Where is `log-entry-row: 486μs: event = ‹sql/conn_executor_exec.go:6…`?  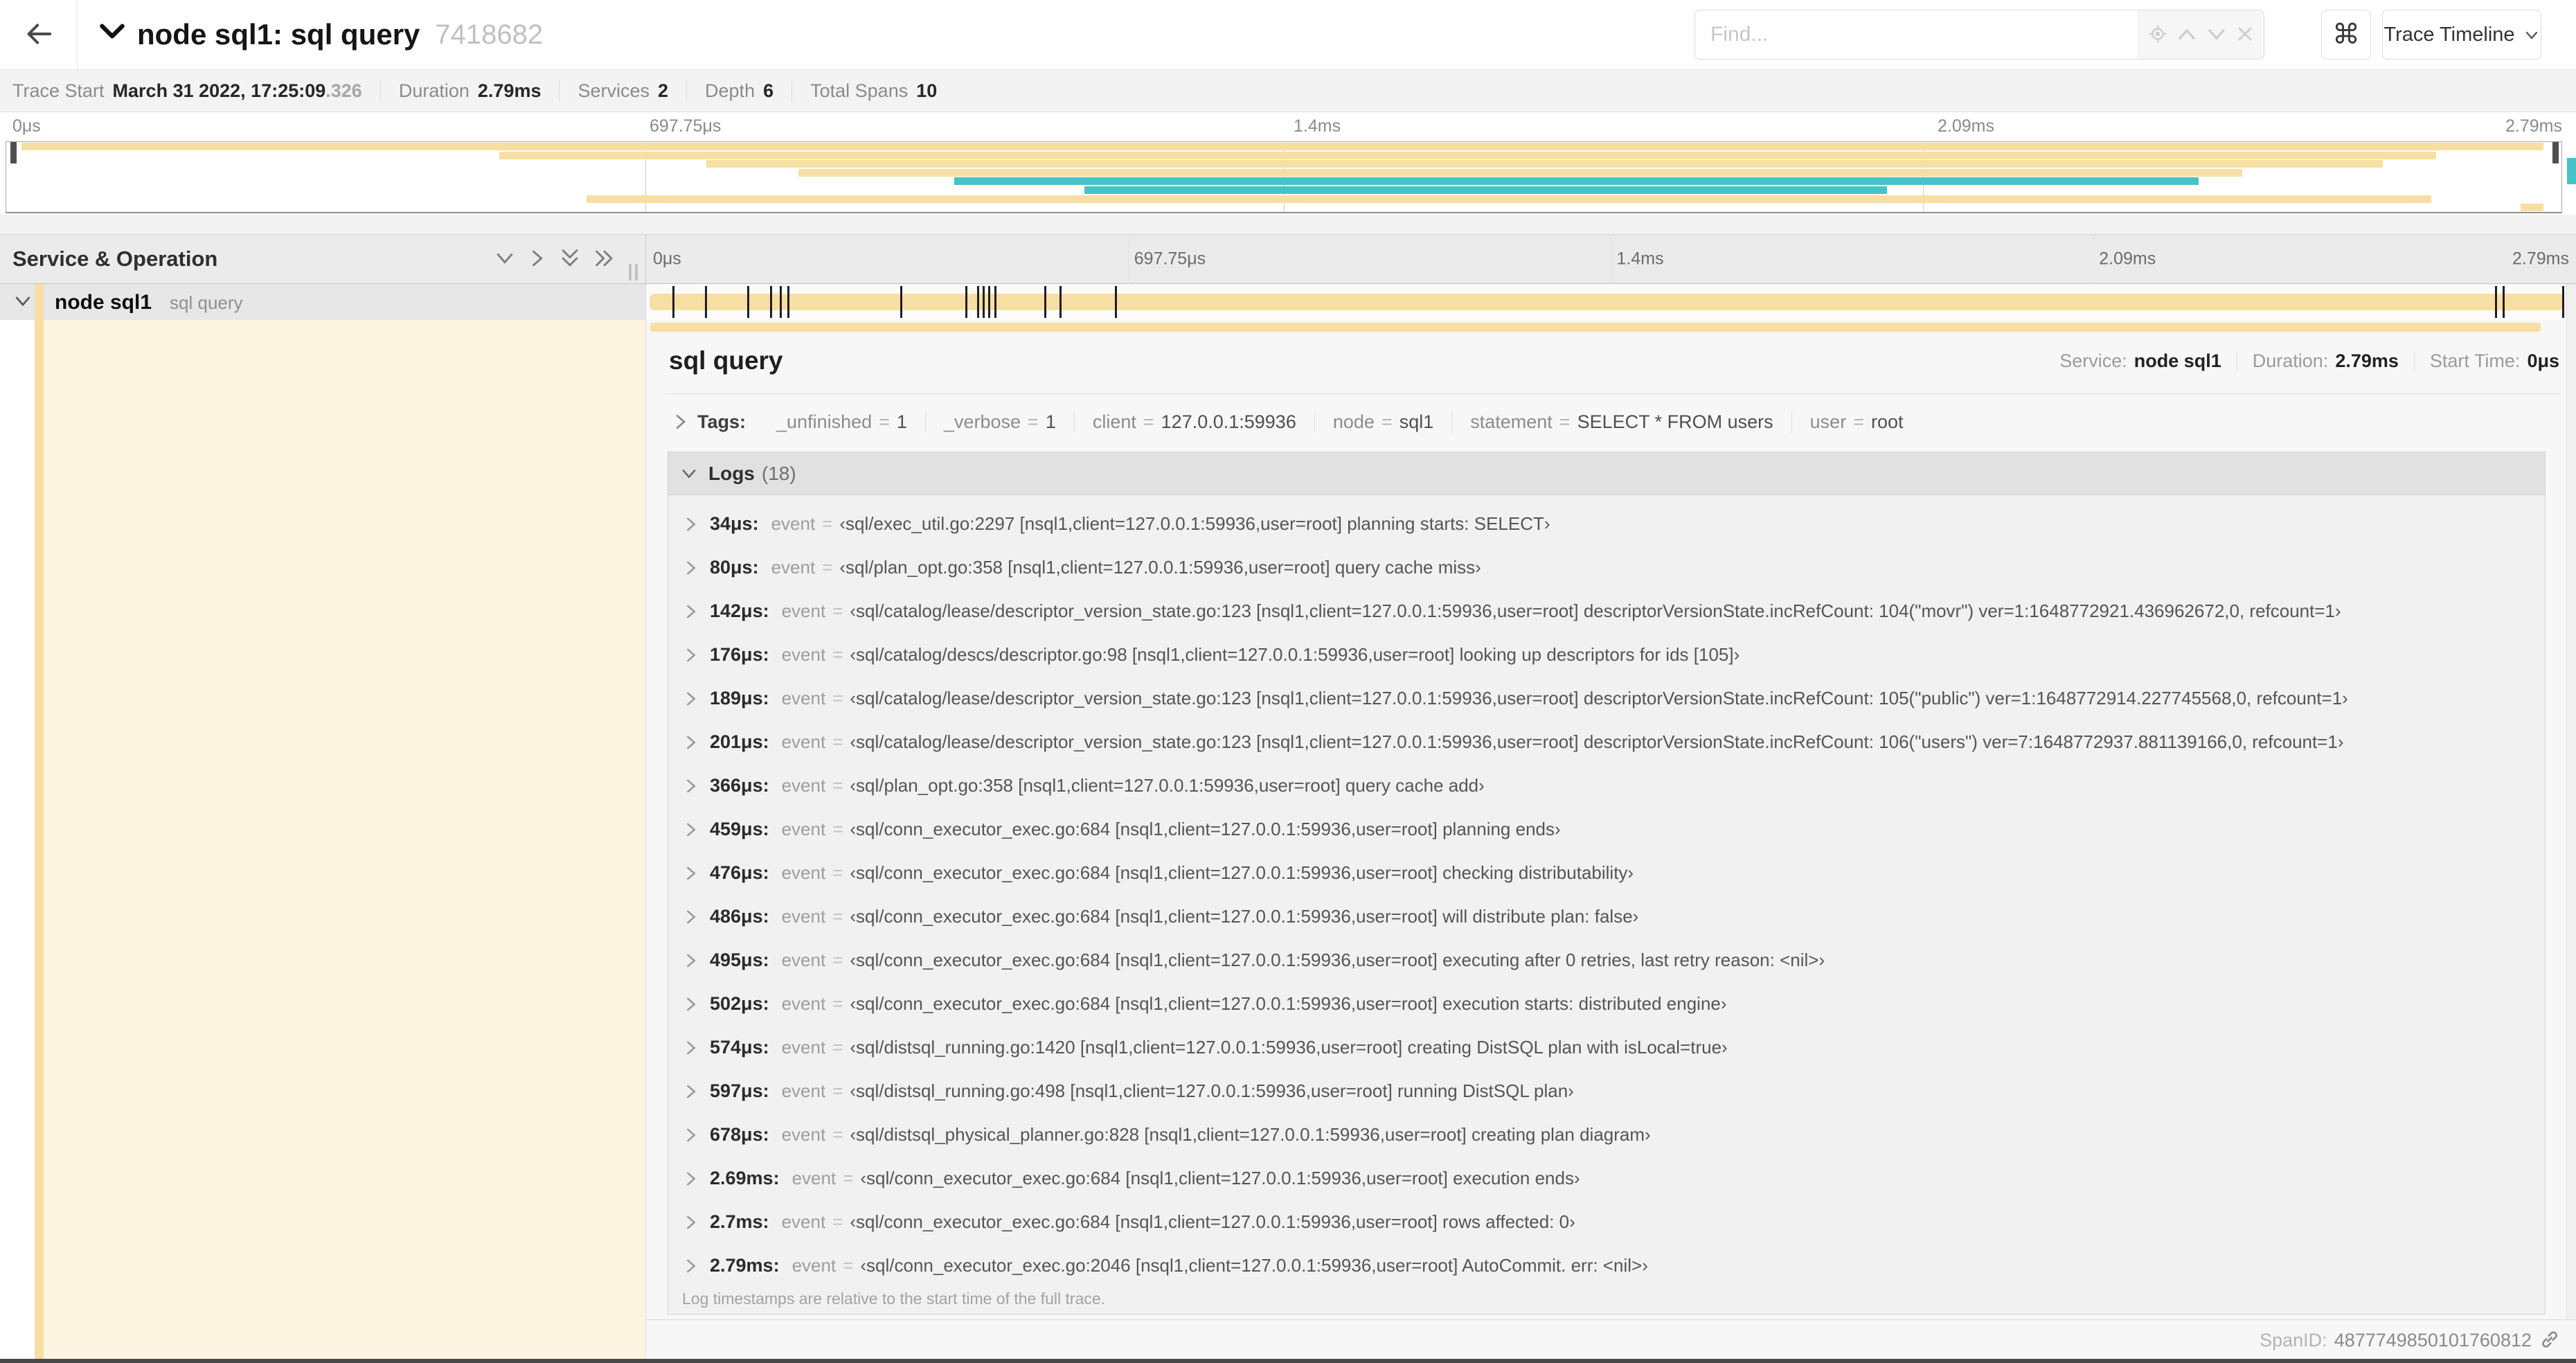 log-entry-row: 486μs: event = ‹sql/conn_executor_exec.go:6… is located at coordinates (1606, 917).